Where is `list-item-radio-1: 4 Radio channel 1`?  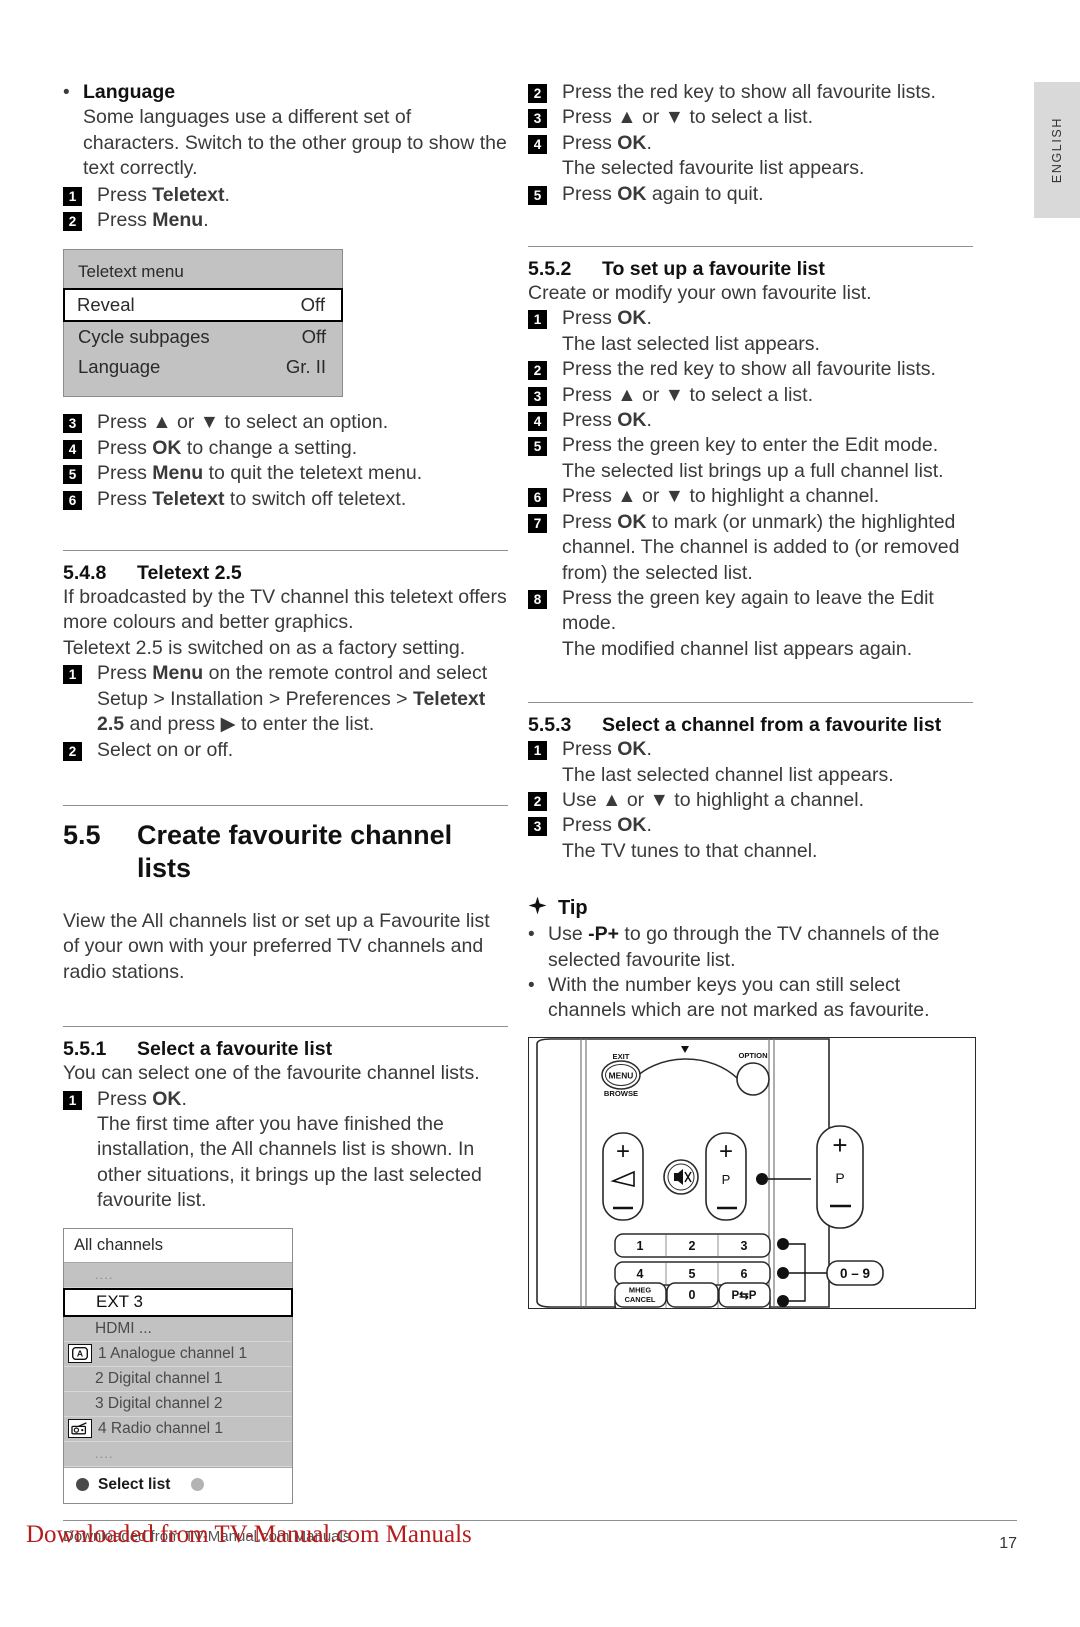
list-item-radio-1: 4 Radio channel 1 is located at coordinates (178, 1429).